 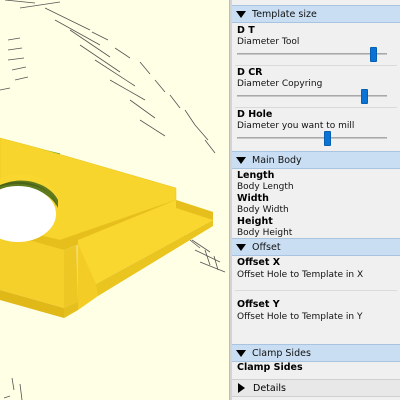 I want to click on param-desc-offset-y: Offset Hole to Template in Y, so click(x=300, y=317).